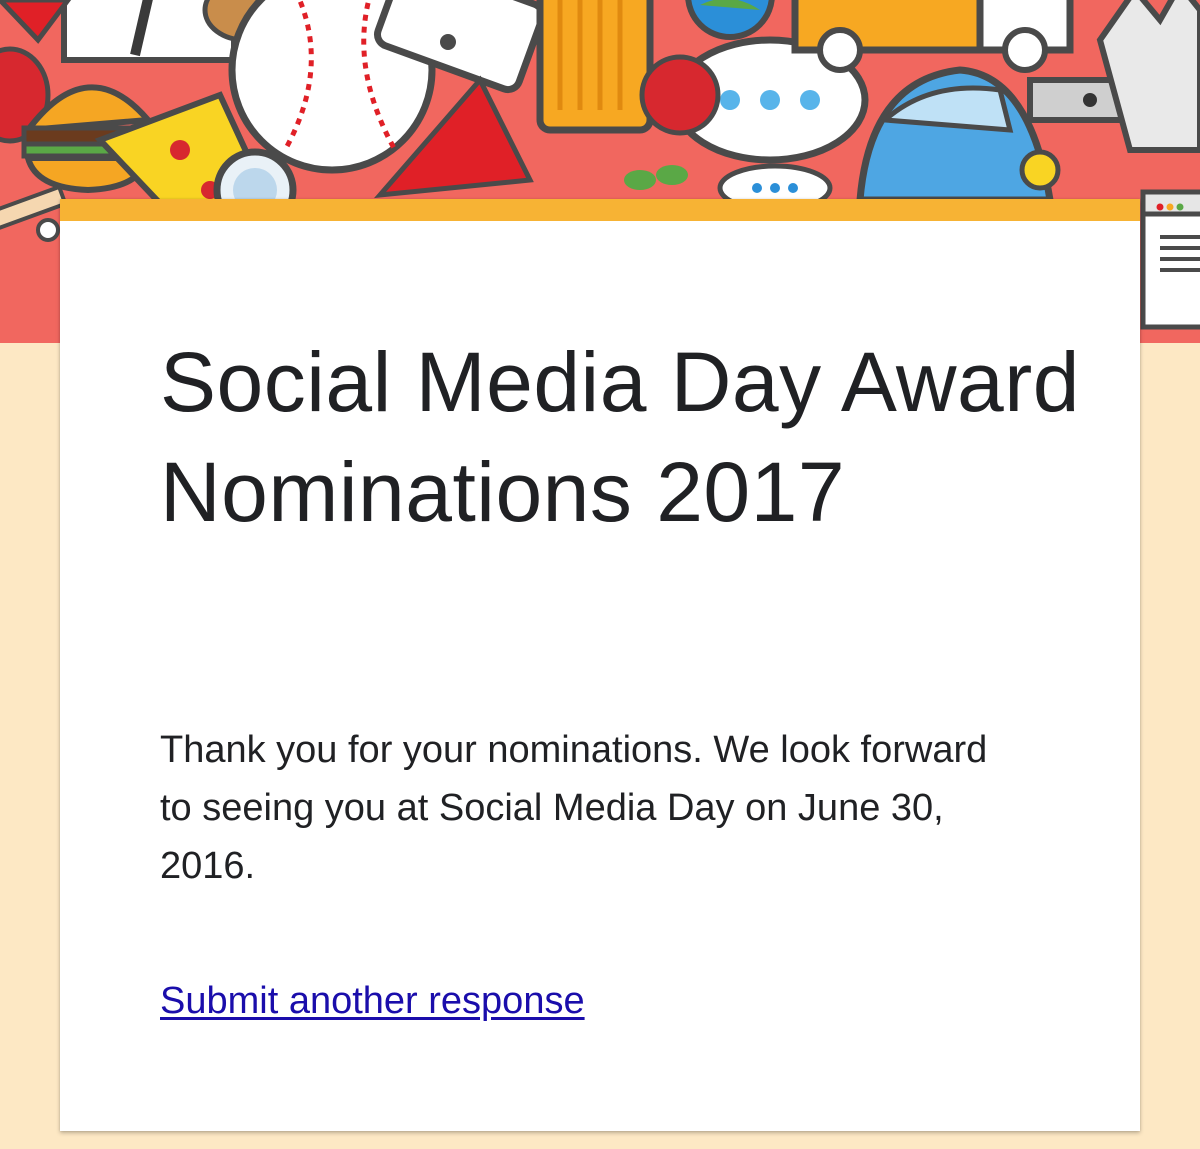  Describe the element at coordinates (620, 437) in the screenshot. I see `form-title: Social Media Day Award Nominations 2017` at that location.